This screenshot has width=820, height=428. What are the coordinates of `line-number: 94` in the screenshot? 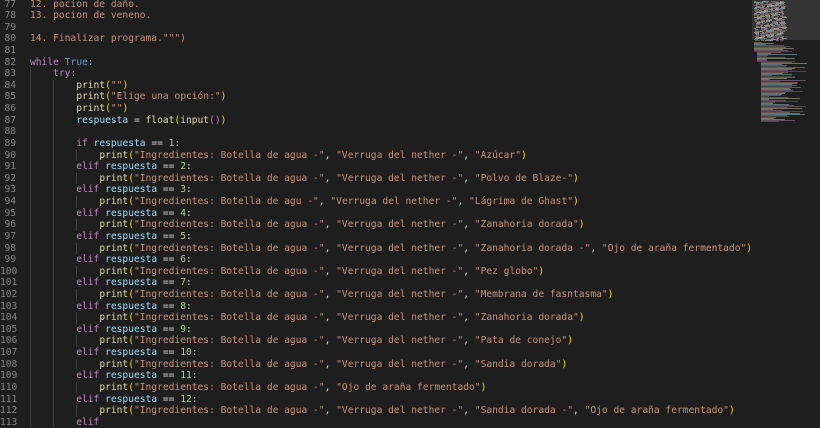 It's located at (10, 202).